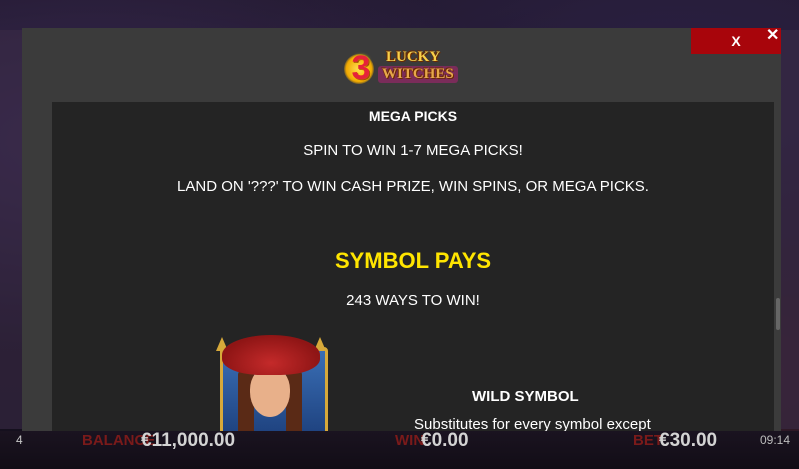  What do you see at coordinates (445, 440) in the screenshot?
I see `win-value: €0.00` at bounding box center [445, 440].